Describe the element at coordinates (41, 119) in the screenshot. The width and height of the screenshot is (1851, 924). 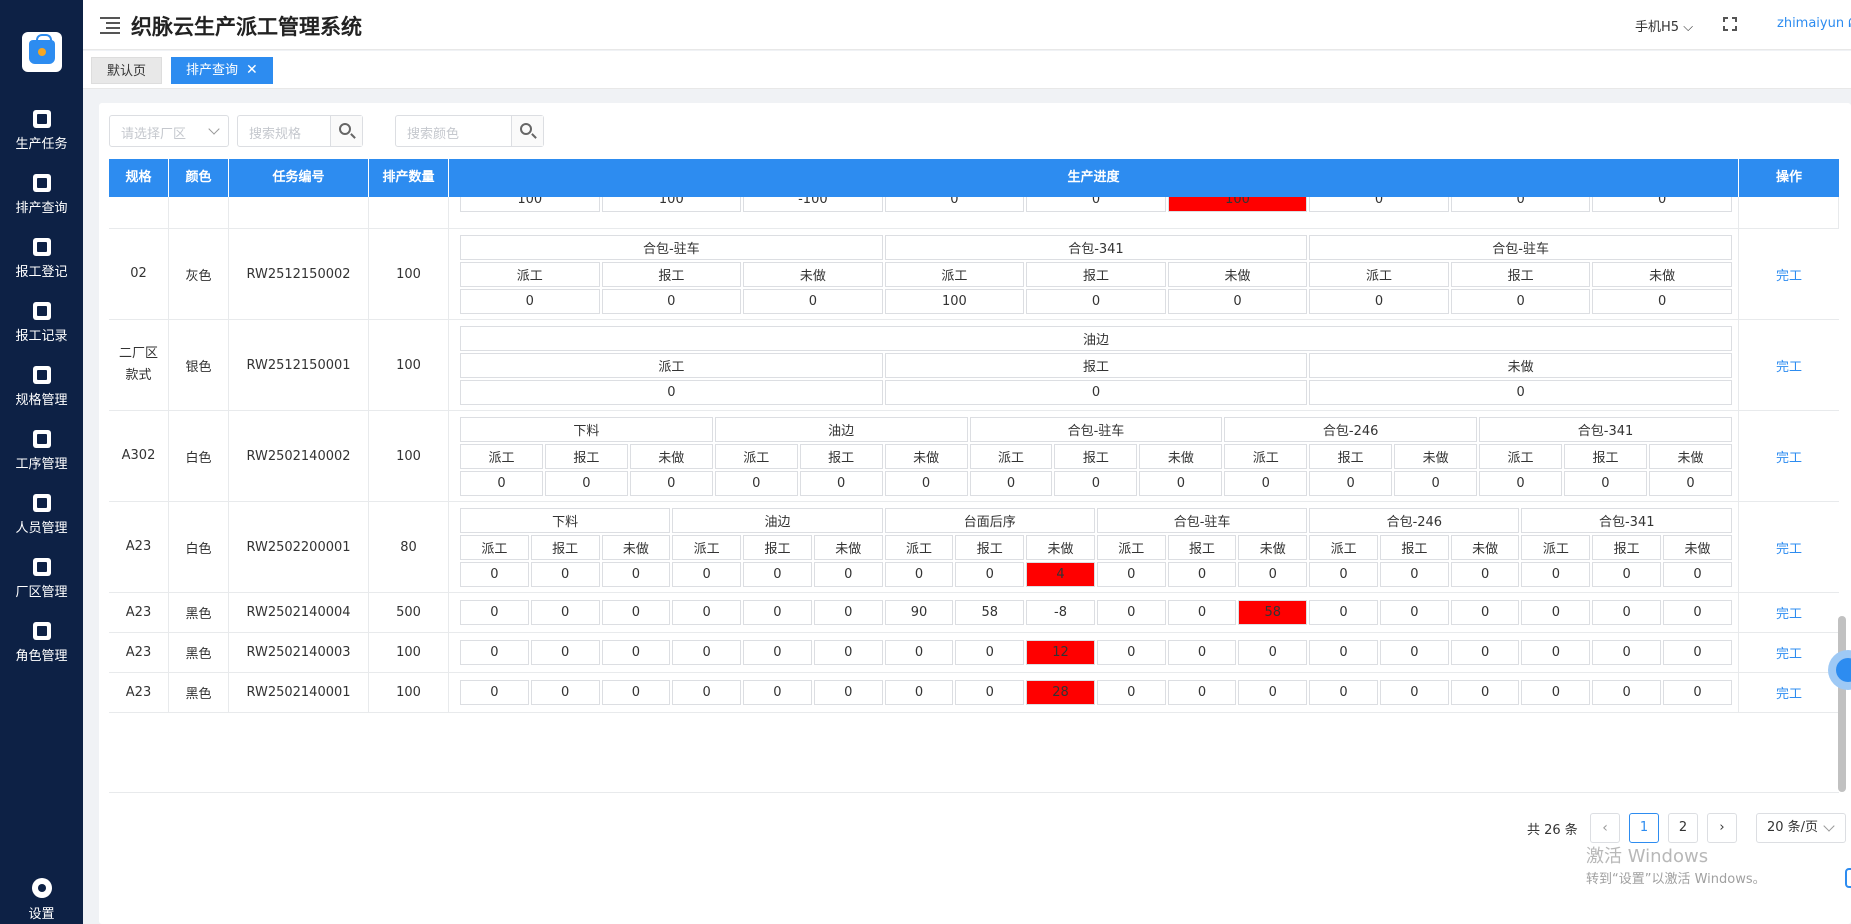
I see `task-icon` at that location.